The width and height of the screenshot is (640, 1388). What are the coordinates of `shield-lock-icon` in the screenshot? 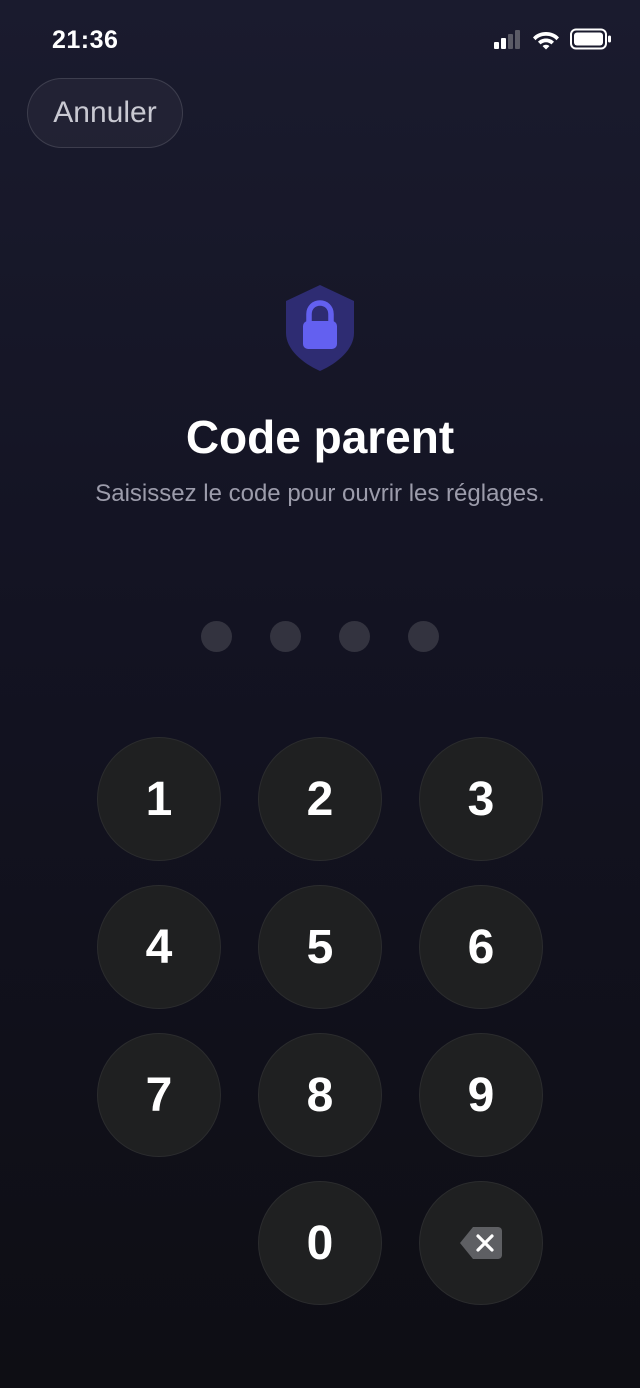 It's located at (320, 328).